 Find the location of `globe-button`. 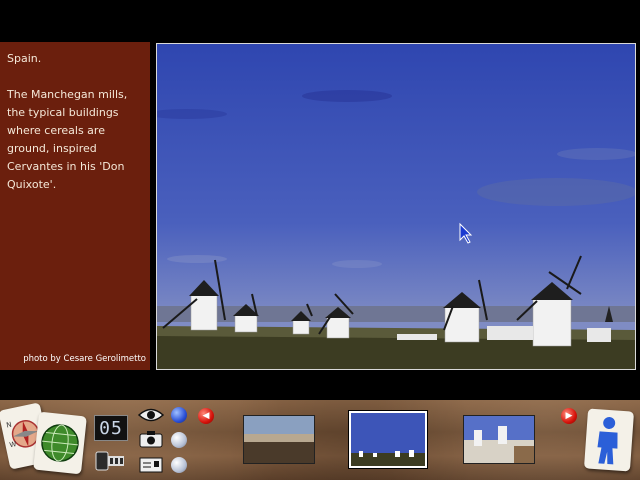

globe-button is located at coordinates (60, 443).